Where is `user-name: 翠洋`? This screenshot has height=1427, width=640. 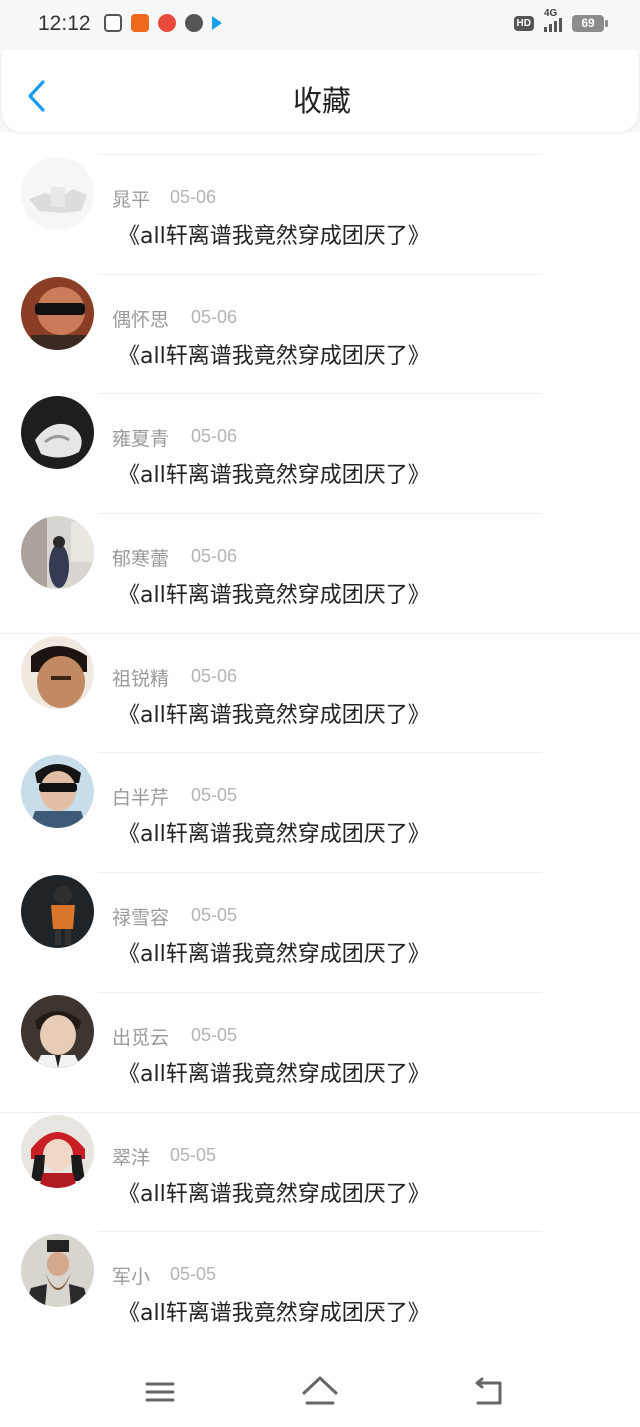 user-name: 翠洋 is located at coordinates (131, 1157).